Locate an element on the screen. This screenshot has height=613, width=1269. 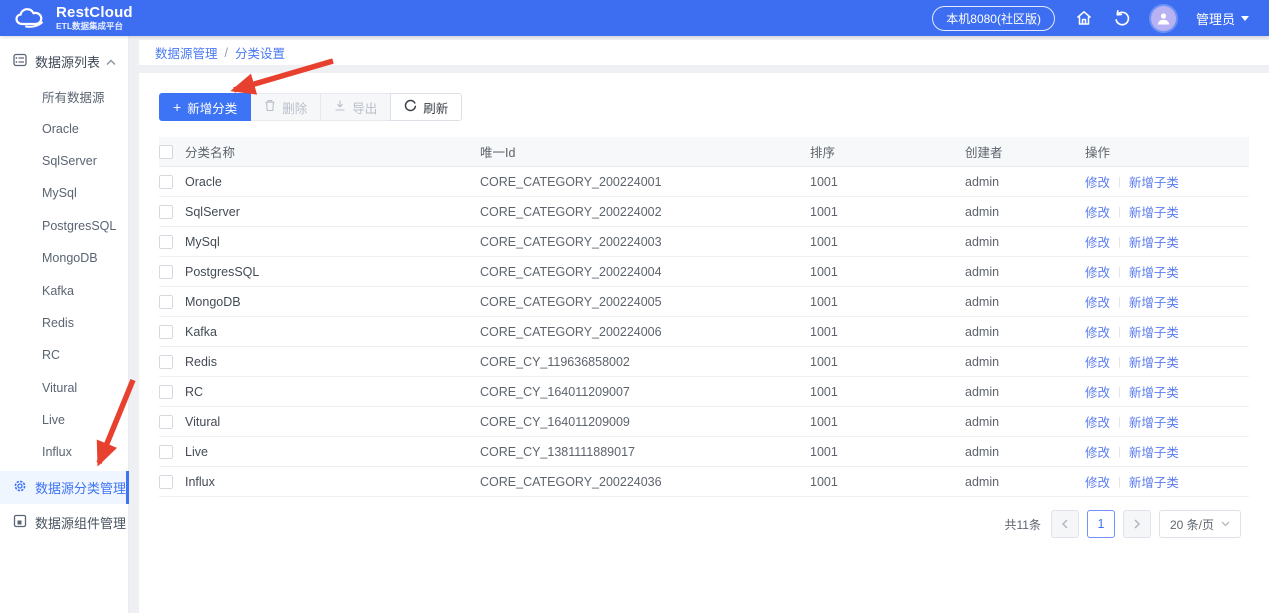
page-number: 1 is located at coordinates (1100, 524).